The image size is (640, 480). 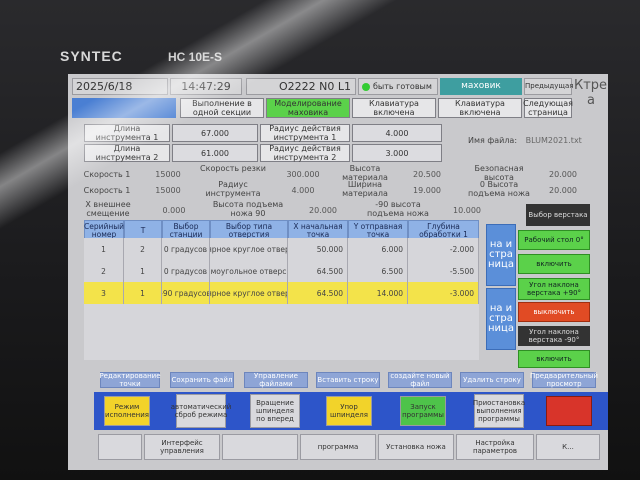 I want to click on tab-keyboard-on: Клавиатура включена, so click(x=394, y=108).